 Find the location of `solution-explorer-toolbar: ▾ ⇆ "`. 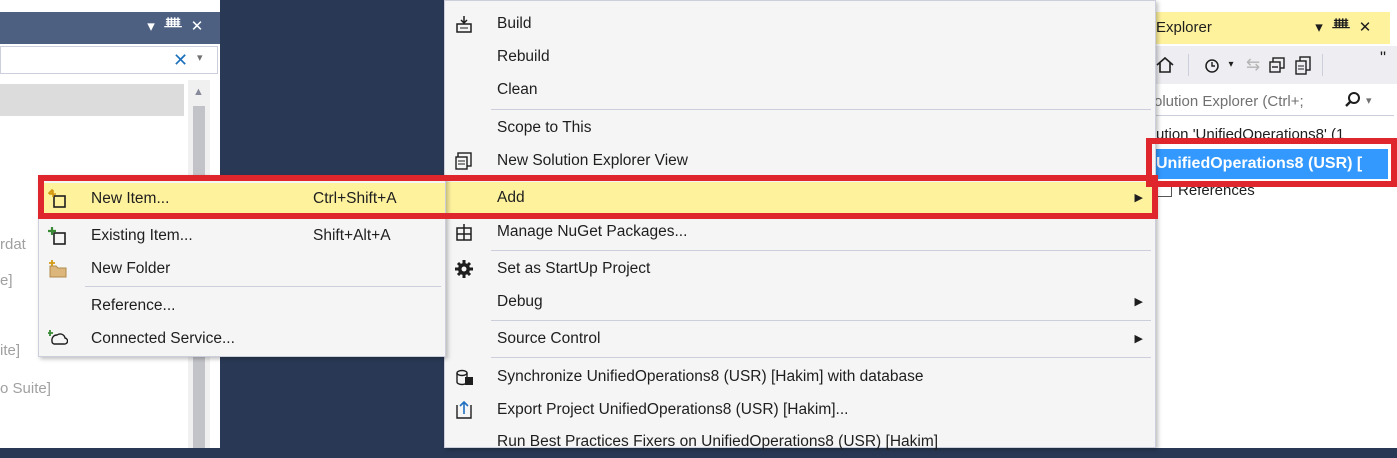

solution-explorer-toolbar: ▾ ⇆ " is located at coordinates (1274, 65).